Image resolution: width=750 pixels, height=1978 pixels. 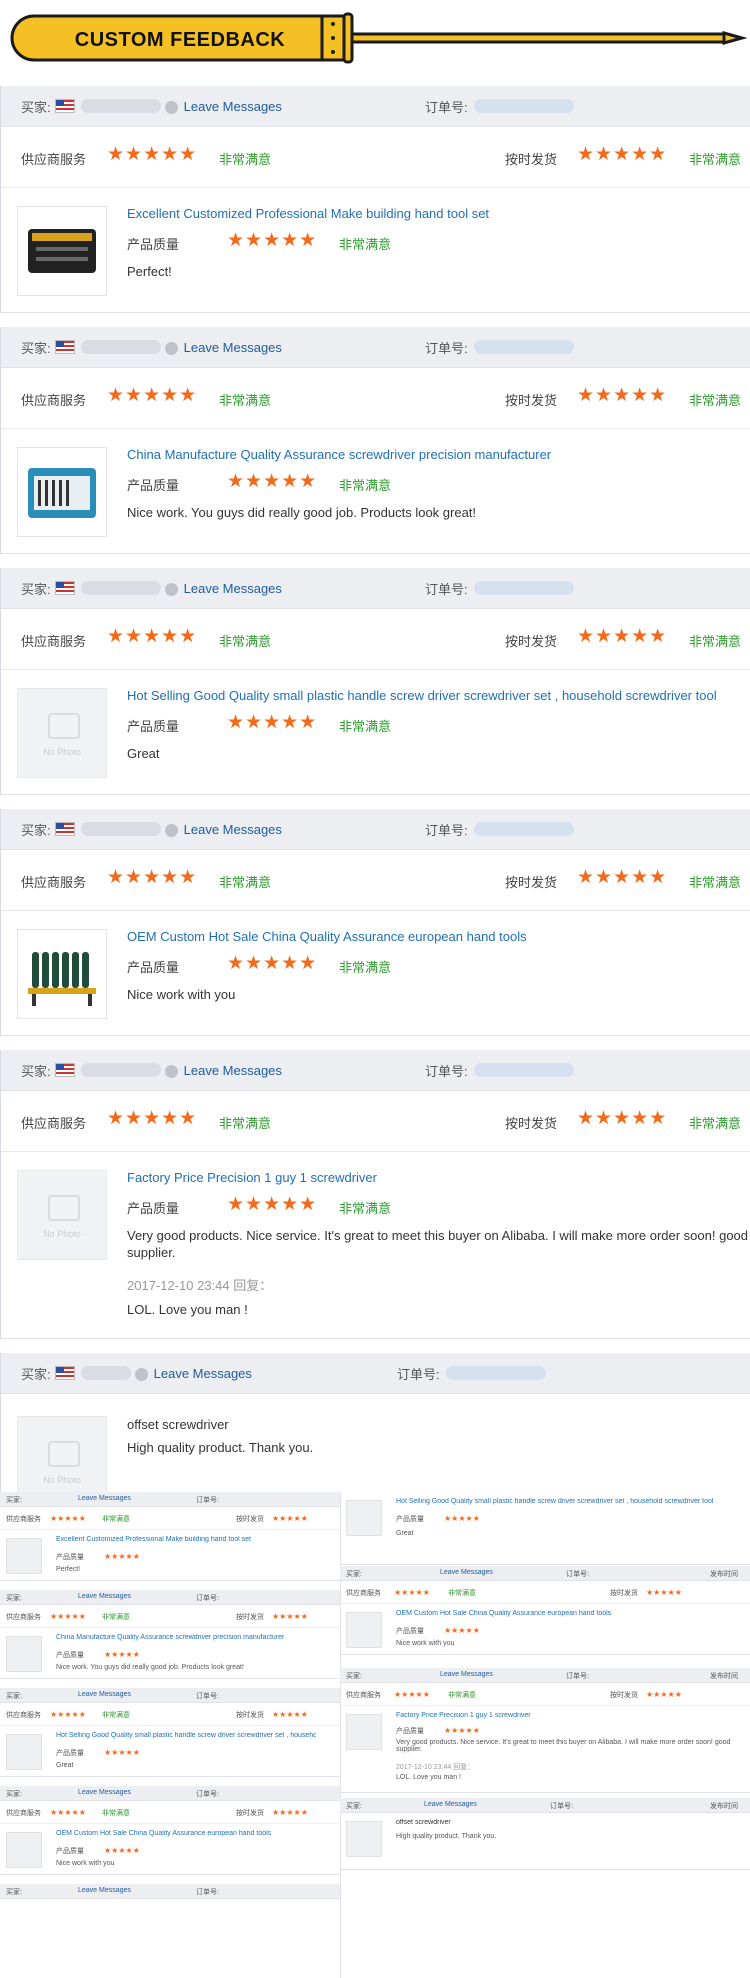 What do you see at coordinates (62, 251) in the screenshot?
I see `tool-case-icon` at bounding box center [62, 251].